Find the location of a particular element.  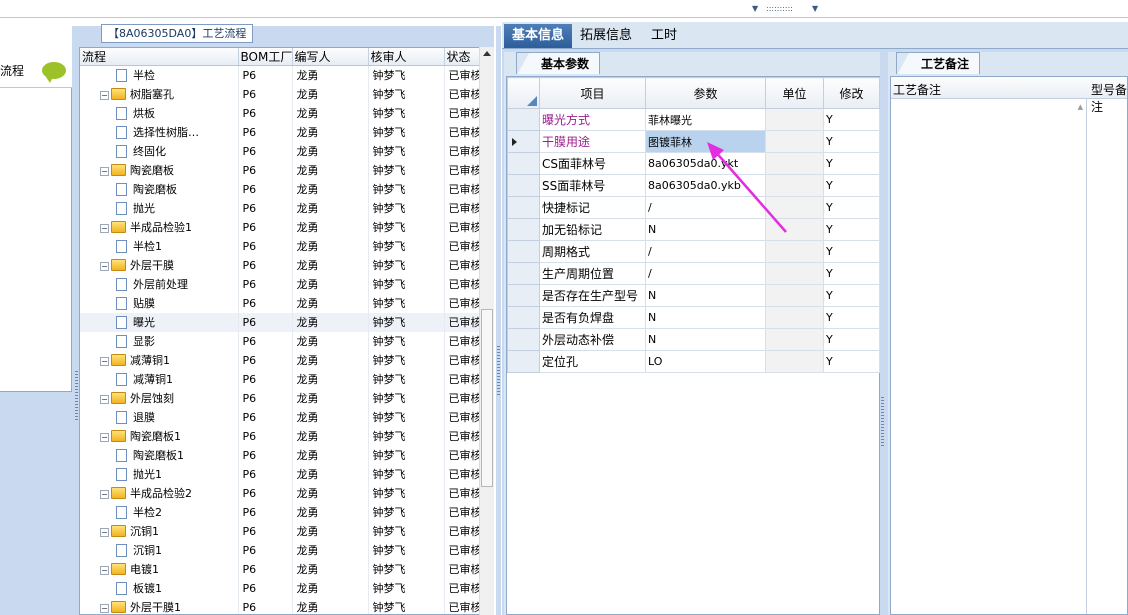

param-item-cell: 生产周期位置 is located at coordinates (592, 273).